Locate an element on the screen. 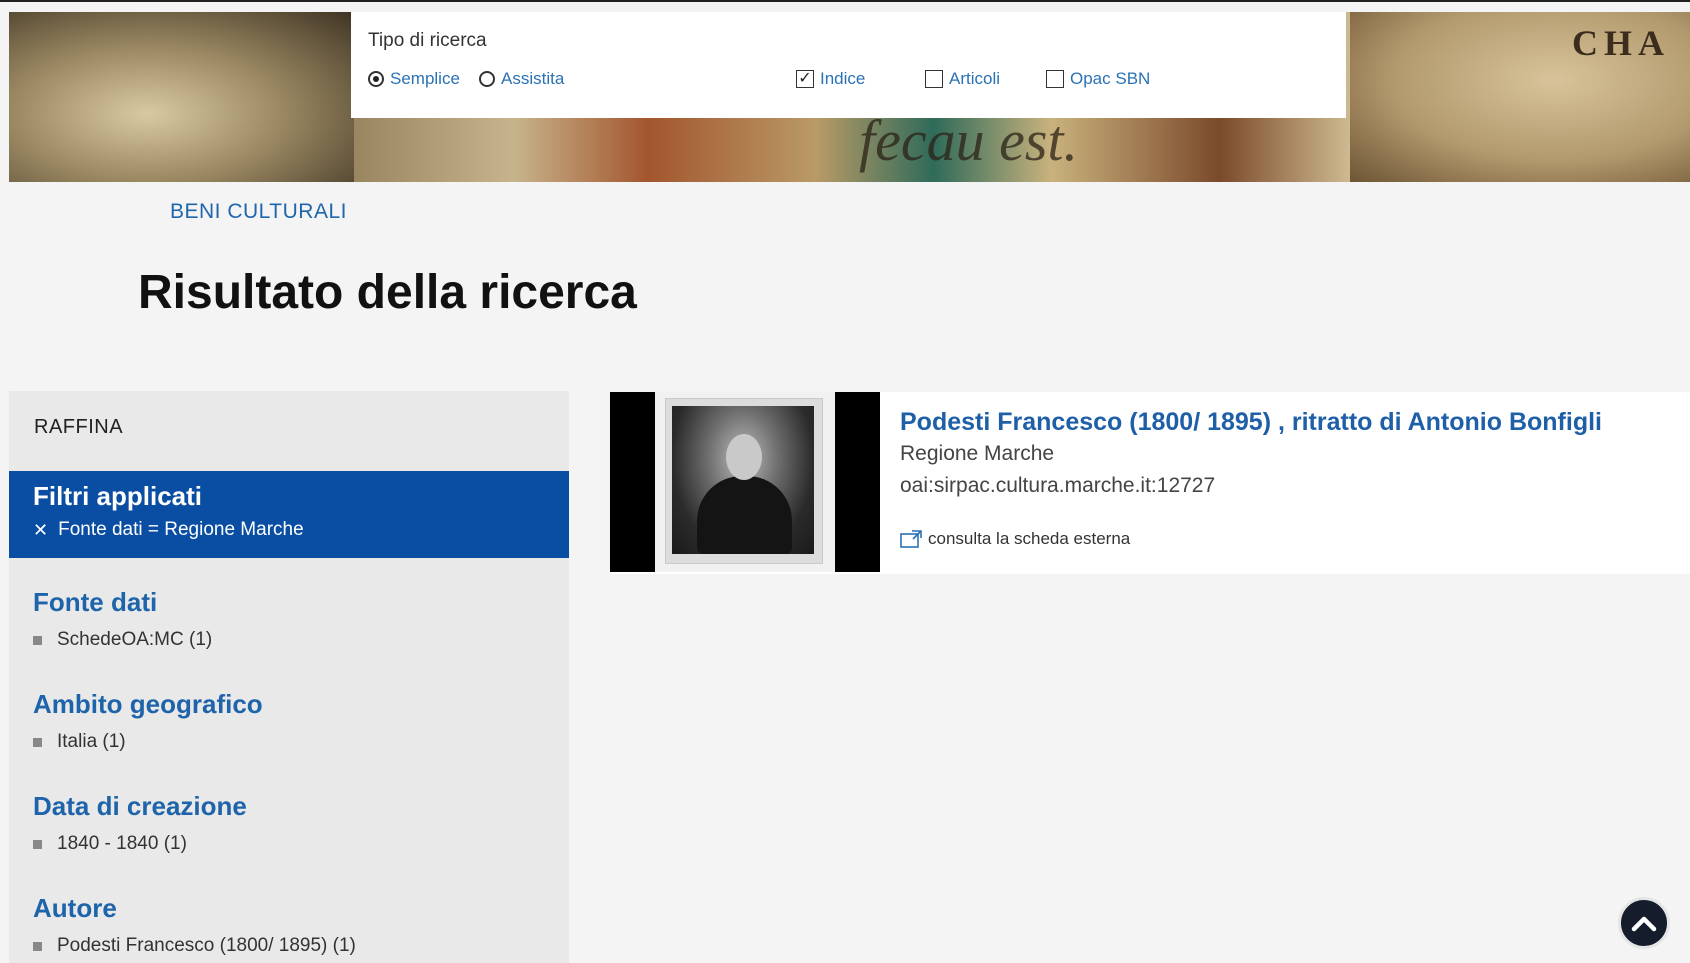 The image size is (1690, 963). checkbox-articoli-label: Articoli is located at coordinates (975, 78).